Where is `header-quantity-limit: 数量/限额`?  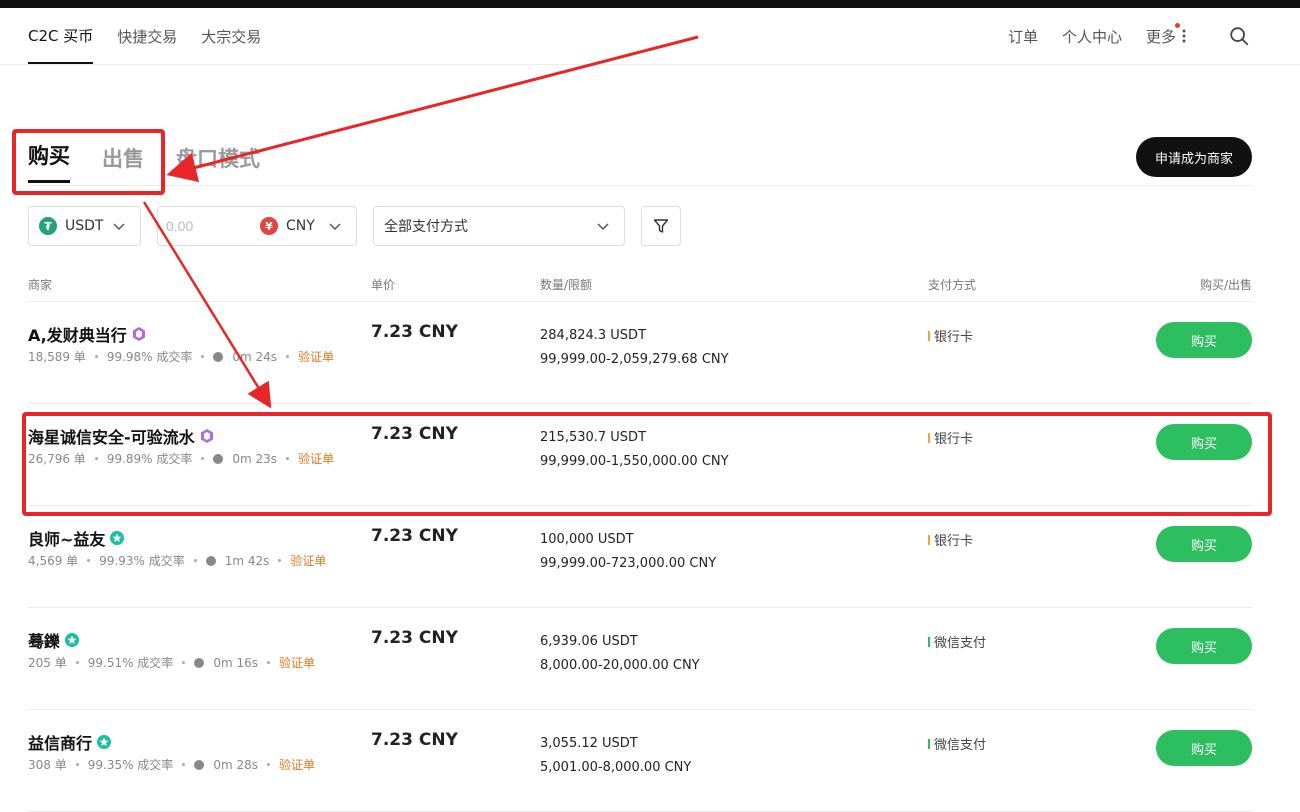 header-quantity-limit: 数量/限额 is located at coordinates (566, 285).